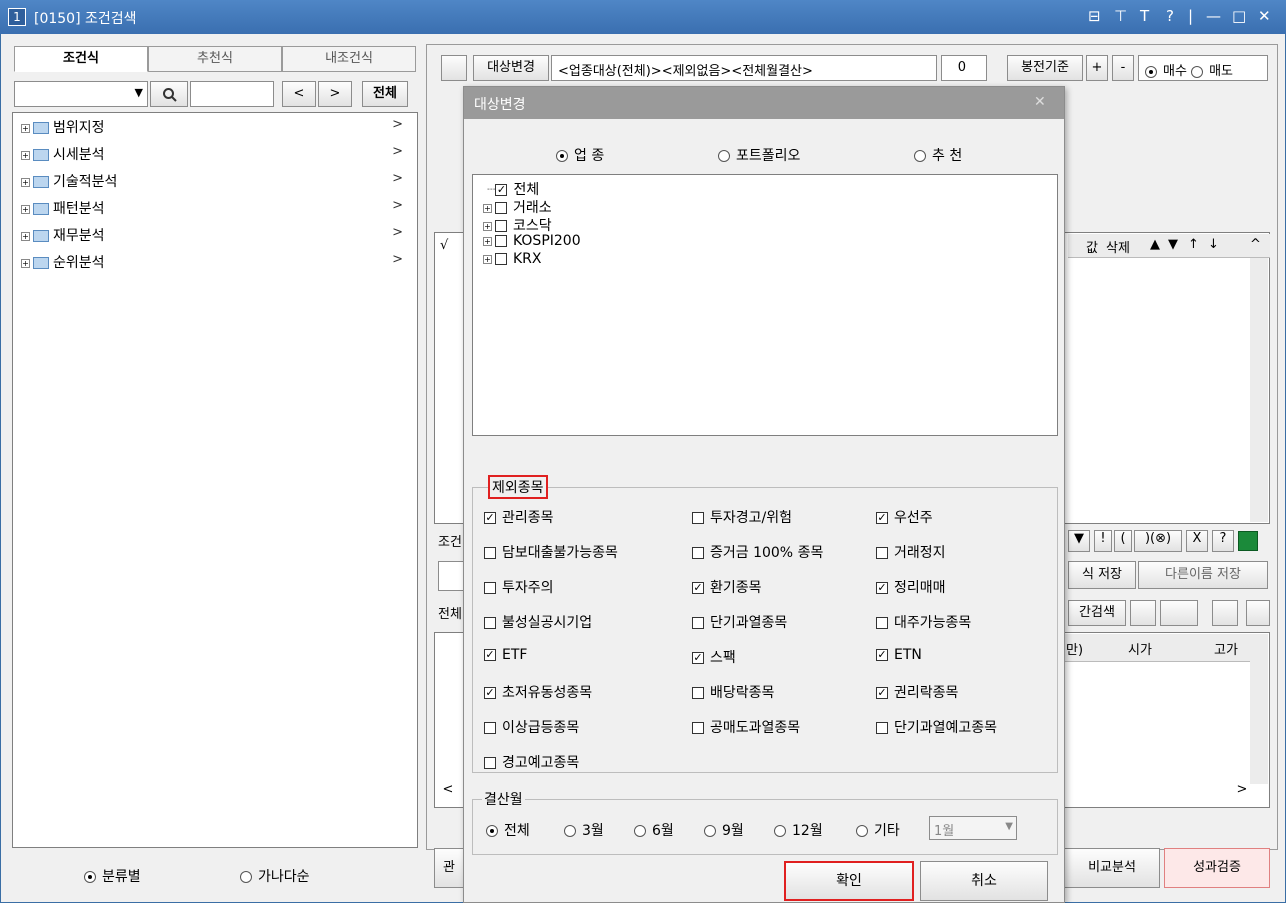 Image resolution: width=1286 pixels, height=903 pixels. I want to click on tree-item: + 재무분석 >, so click(217, 235).